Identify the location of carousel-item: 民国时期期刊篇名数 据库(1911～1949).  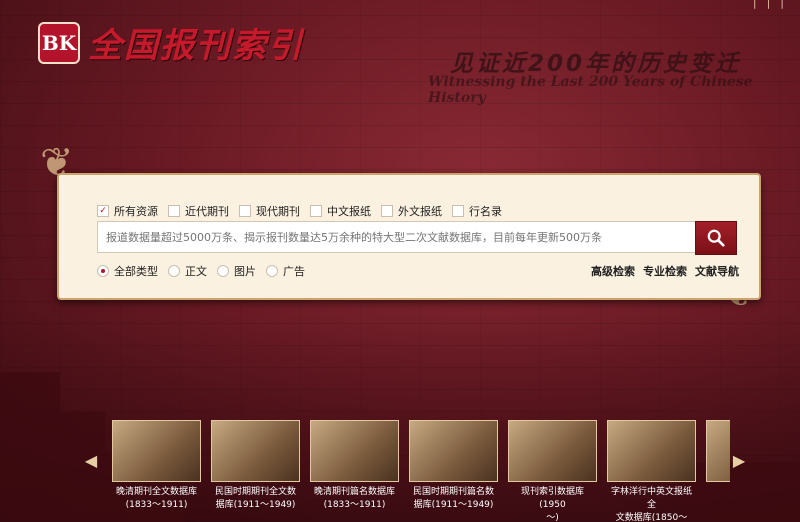
(453, 471).